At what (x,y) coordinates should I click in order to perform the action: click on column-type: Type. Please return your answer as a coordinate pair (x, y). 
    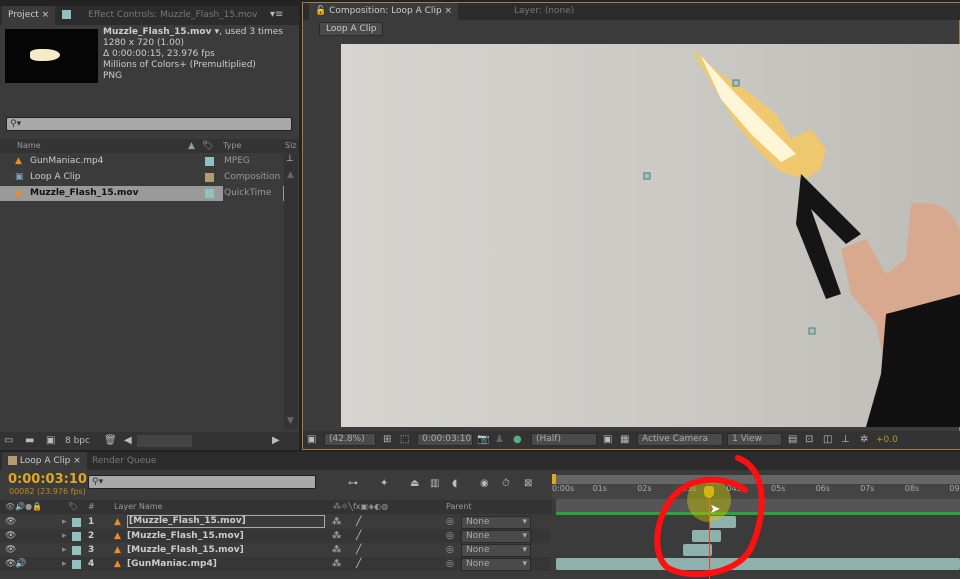
    Looking at the image, I should click on (232, 146).